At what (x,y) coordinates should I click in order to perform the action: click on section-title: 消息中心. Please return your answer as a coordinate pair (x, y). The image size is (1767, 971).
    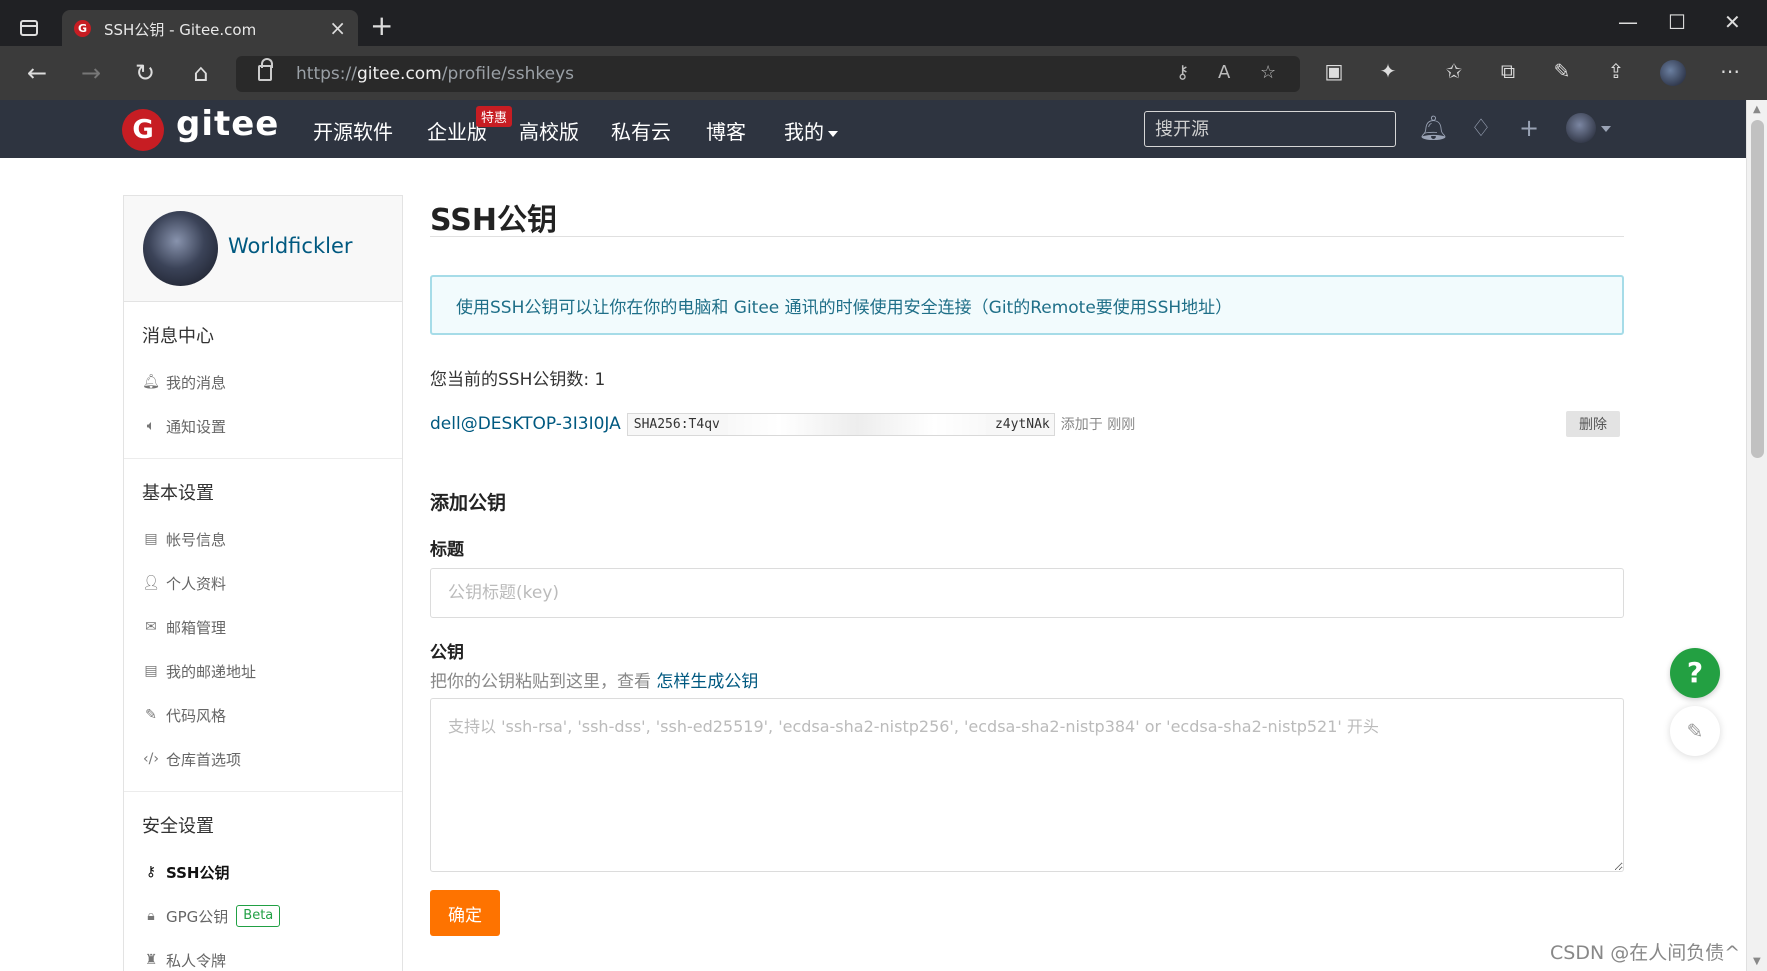
    Looking at the image, I should click on (178, 336).